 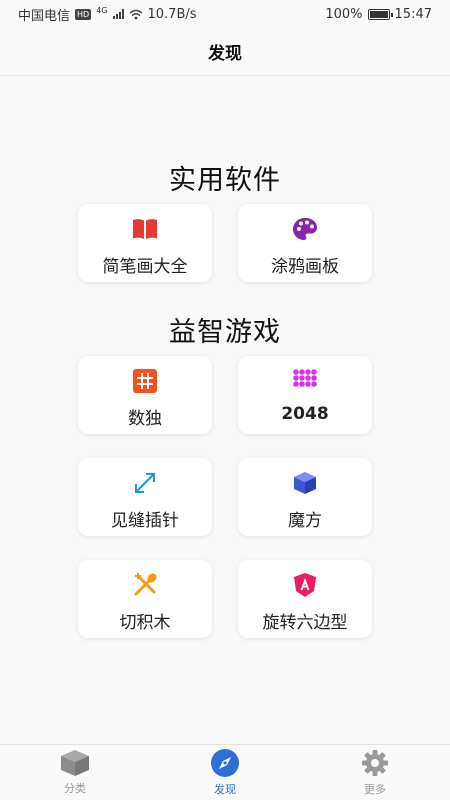 What do you see at coordinates (145, 381) in the screenshot?
I see `grid-icon` at bounding box center [145, 381].